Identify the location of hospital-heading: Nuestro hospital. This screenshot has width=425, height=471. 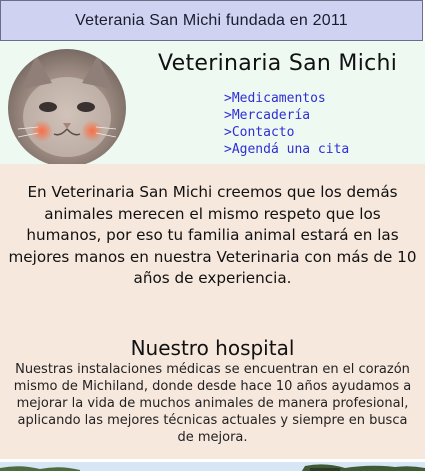
(212, 348).